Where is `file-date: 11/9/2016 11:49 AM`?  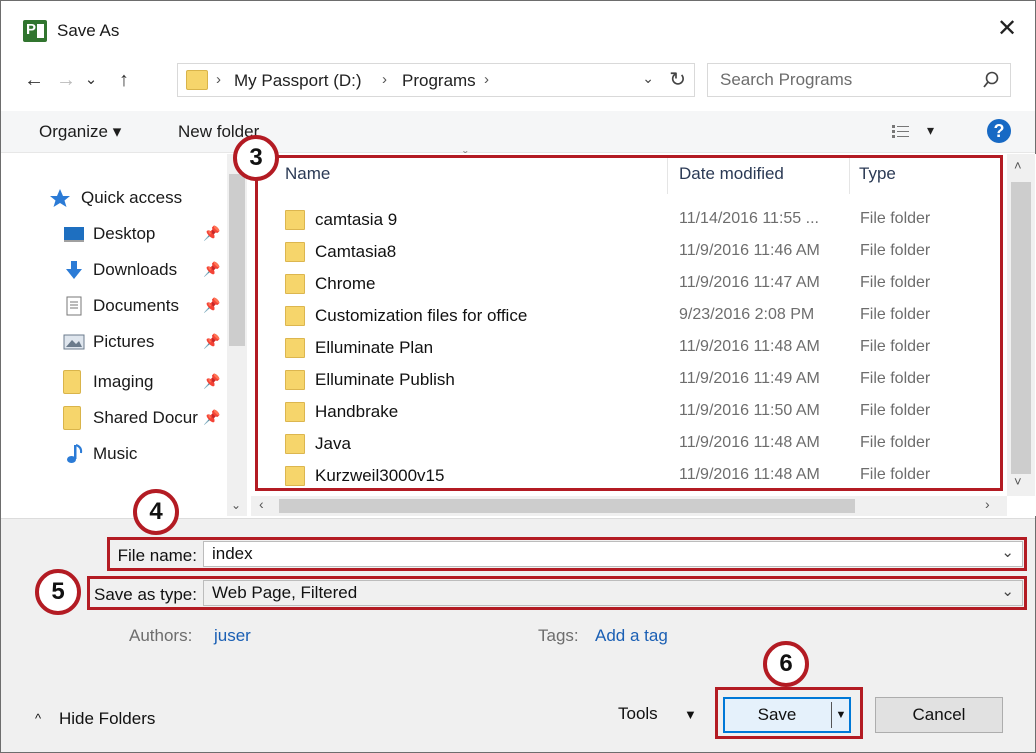
file-date: 11/9/2016 11:49 AM is located at coordinates (749, 378).